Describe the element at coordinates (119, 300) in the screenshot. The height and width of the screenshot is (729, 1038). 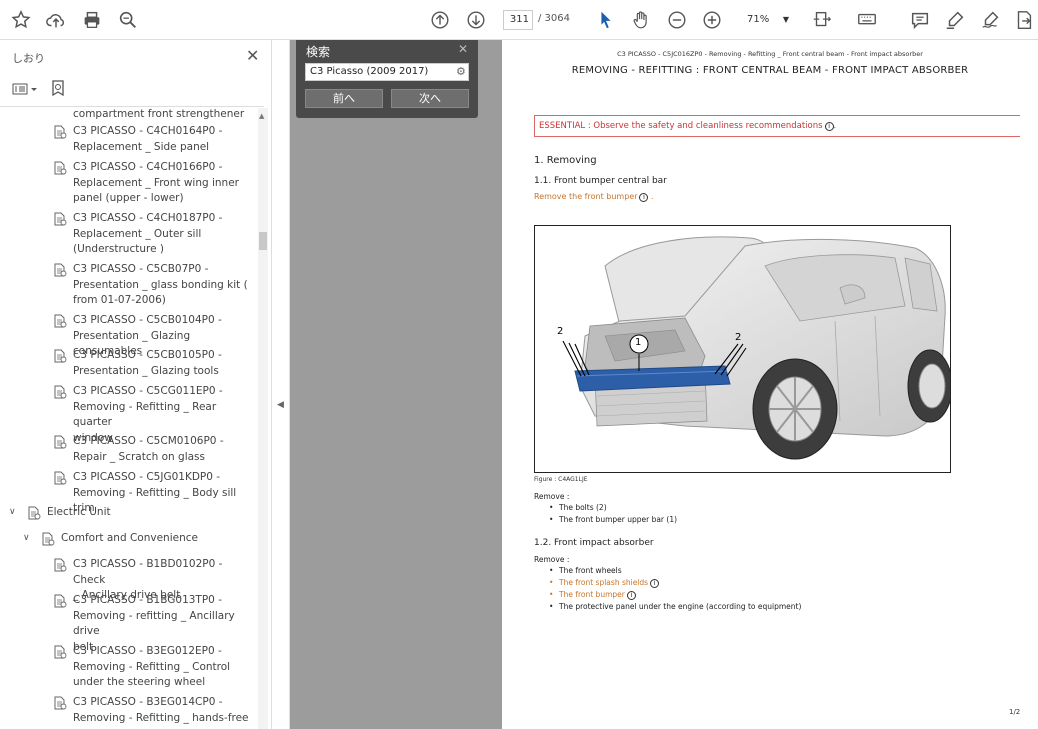
I see `bookmark-label-line3: from 01-07-2006)` at that location.